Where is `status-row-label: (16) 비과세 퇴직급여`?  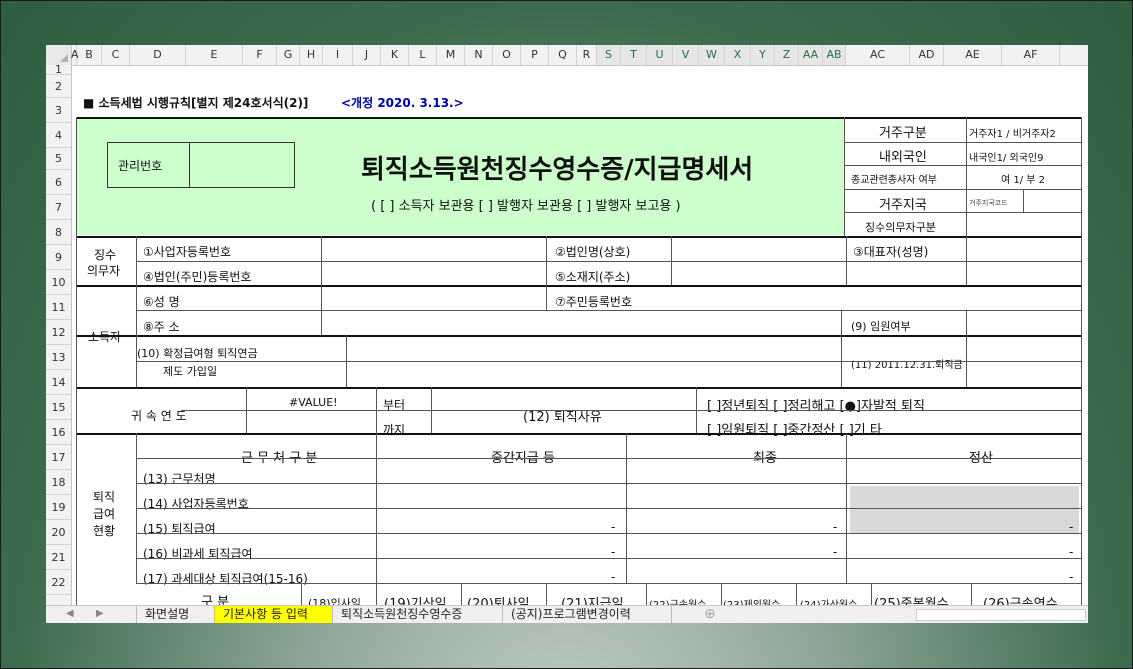
status-row-label: (16) 비과세 퇴직급여 is located at coordinates (198, 554).